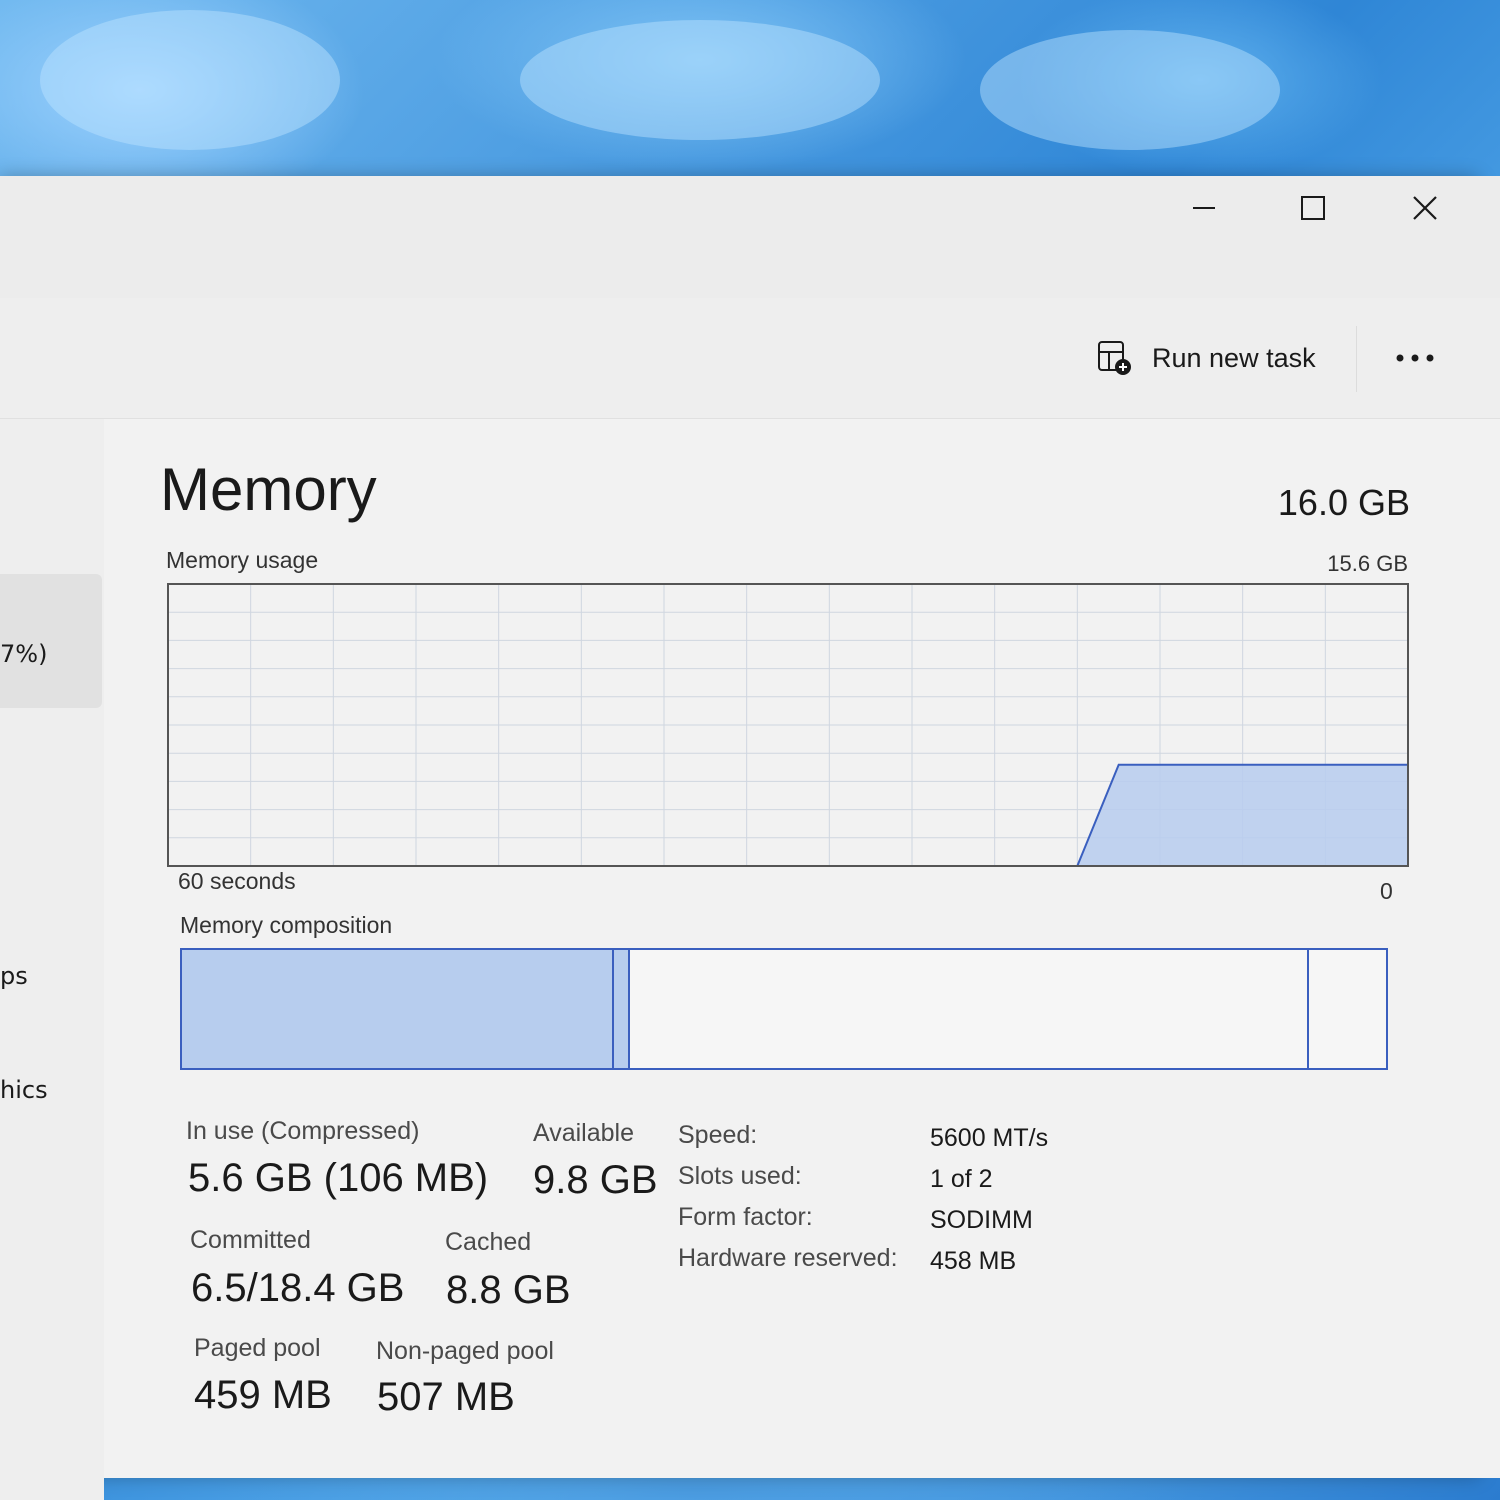  I want to click on speed-value: 5600 MT/s, so click(989, 1138).